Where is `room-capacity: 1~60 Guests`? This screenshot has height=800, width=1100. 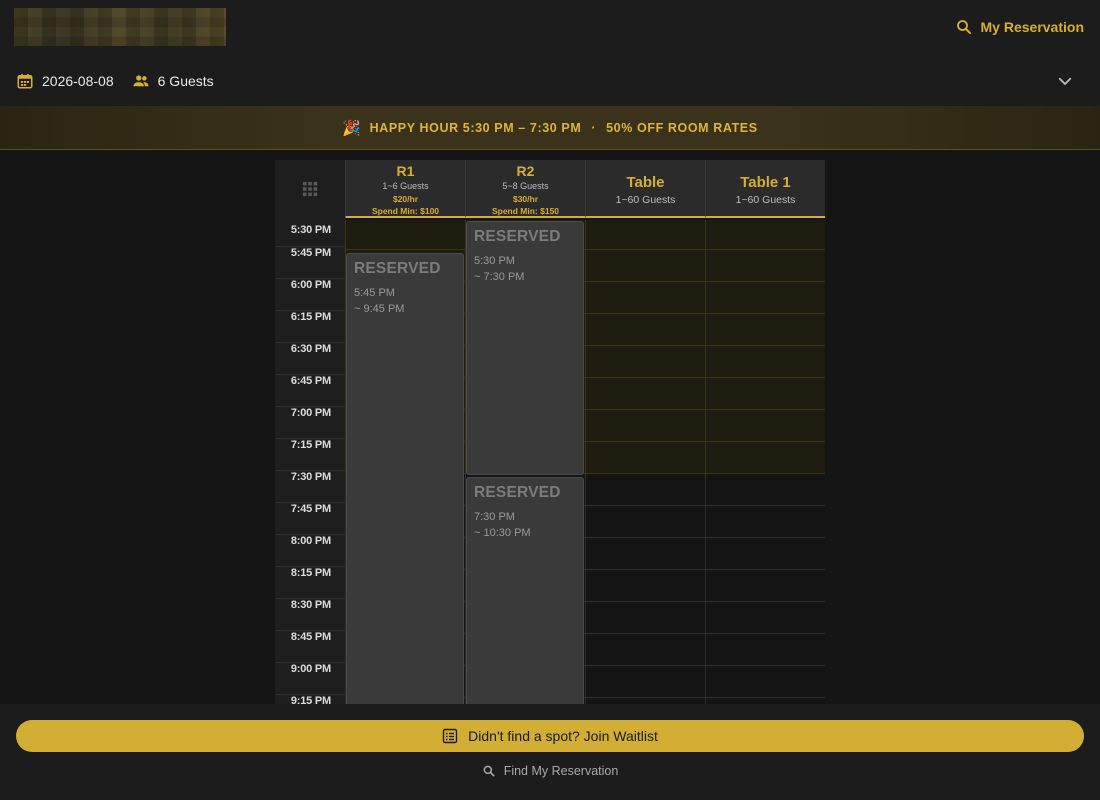 room-capacity: 1~60 Guests is located at coordinates (645, 200).